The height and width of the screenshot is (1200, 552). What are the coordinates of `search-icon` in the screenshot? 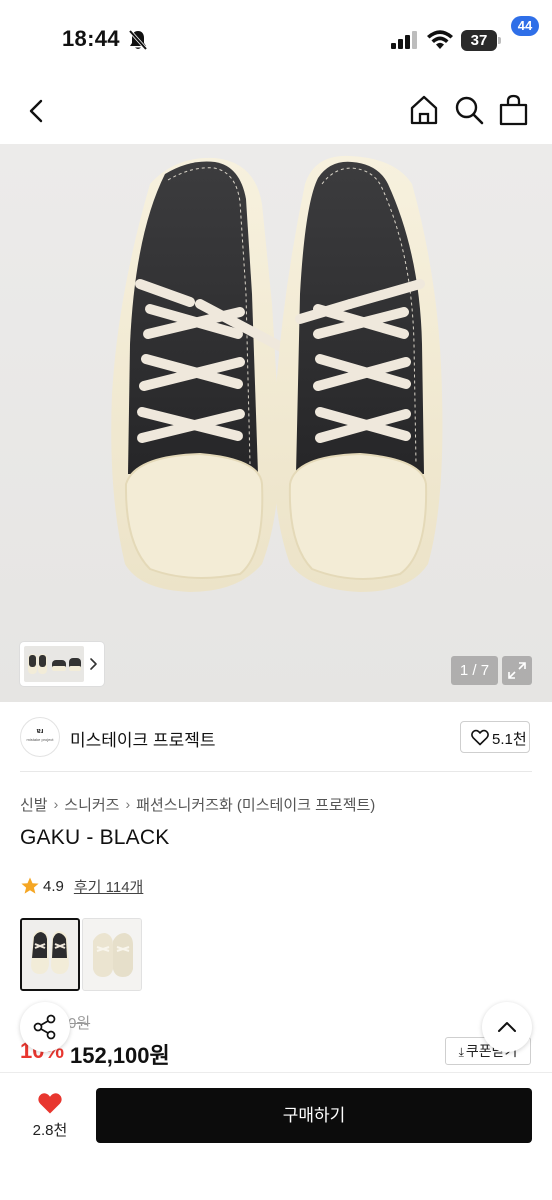 It's located at (469, 110).